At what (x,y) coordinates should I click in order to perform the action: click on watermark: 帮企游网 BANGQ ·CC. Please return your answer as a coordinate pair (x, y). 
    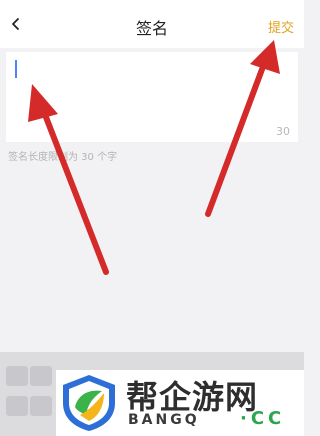
    Looking at the image, I should click on (180, 403).